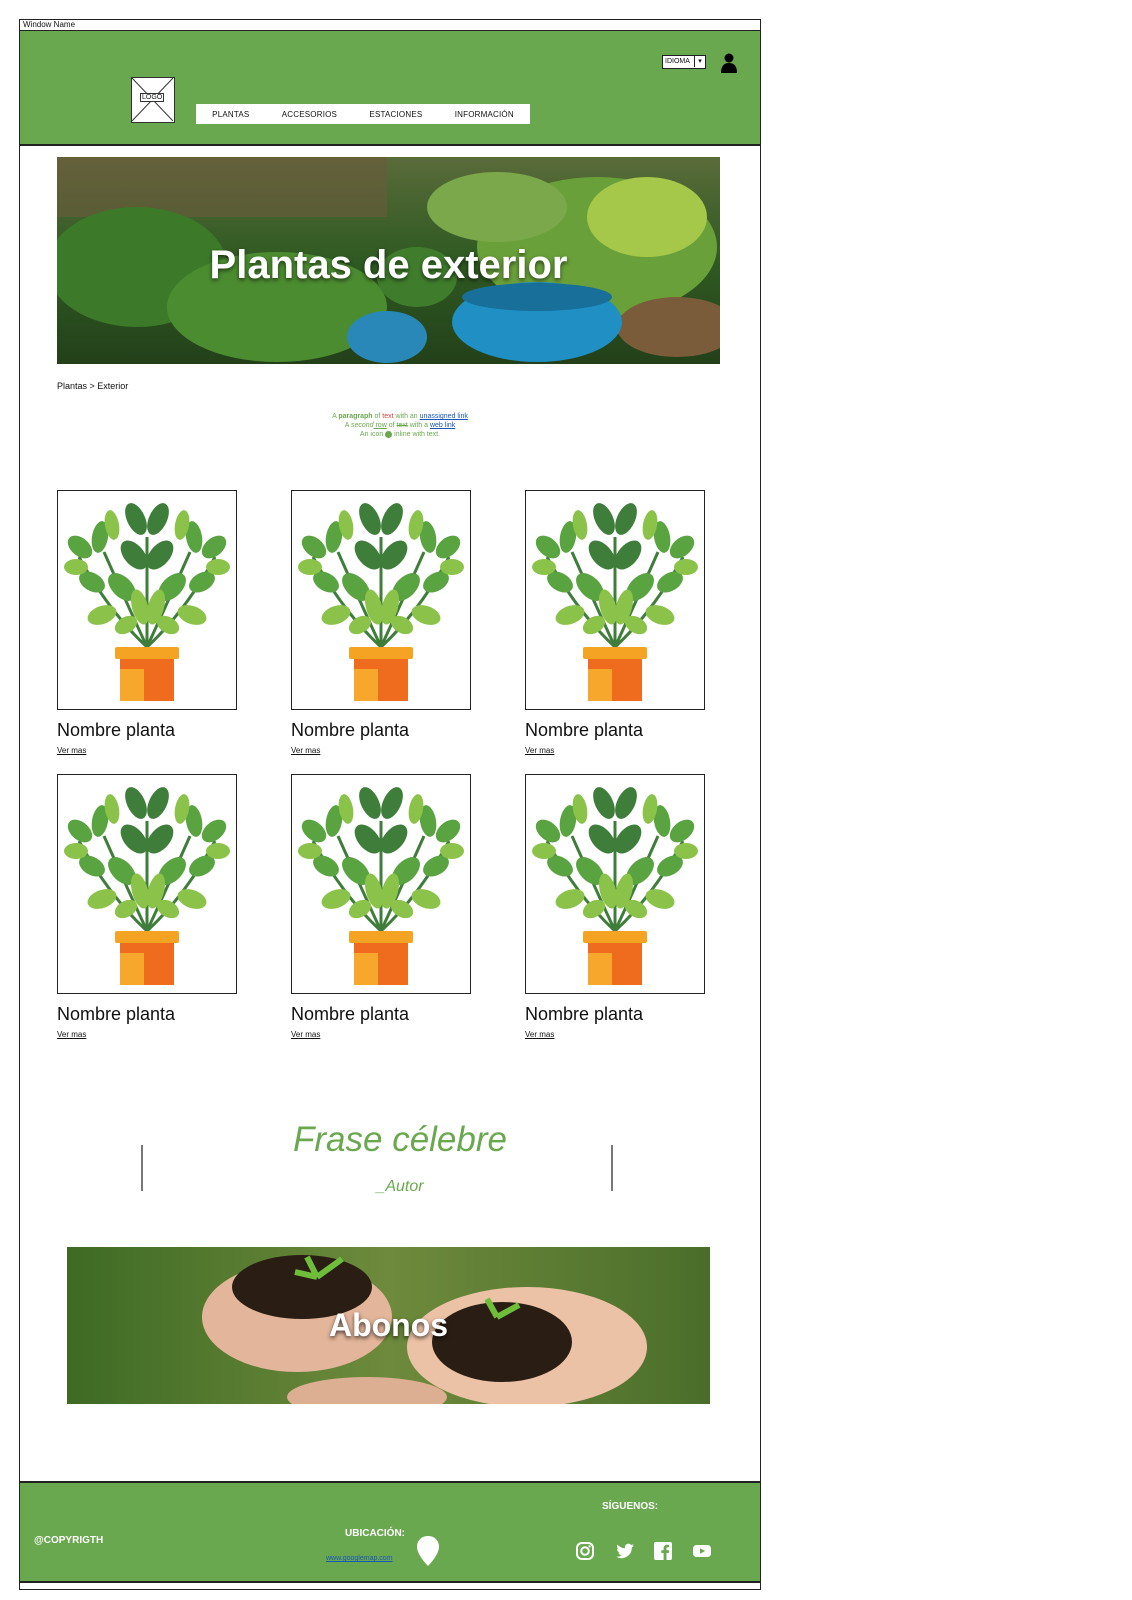  I want to click on abonos-banner: Abonos, so click(388, 1325).